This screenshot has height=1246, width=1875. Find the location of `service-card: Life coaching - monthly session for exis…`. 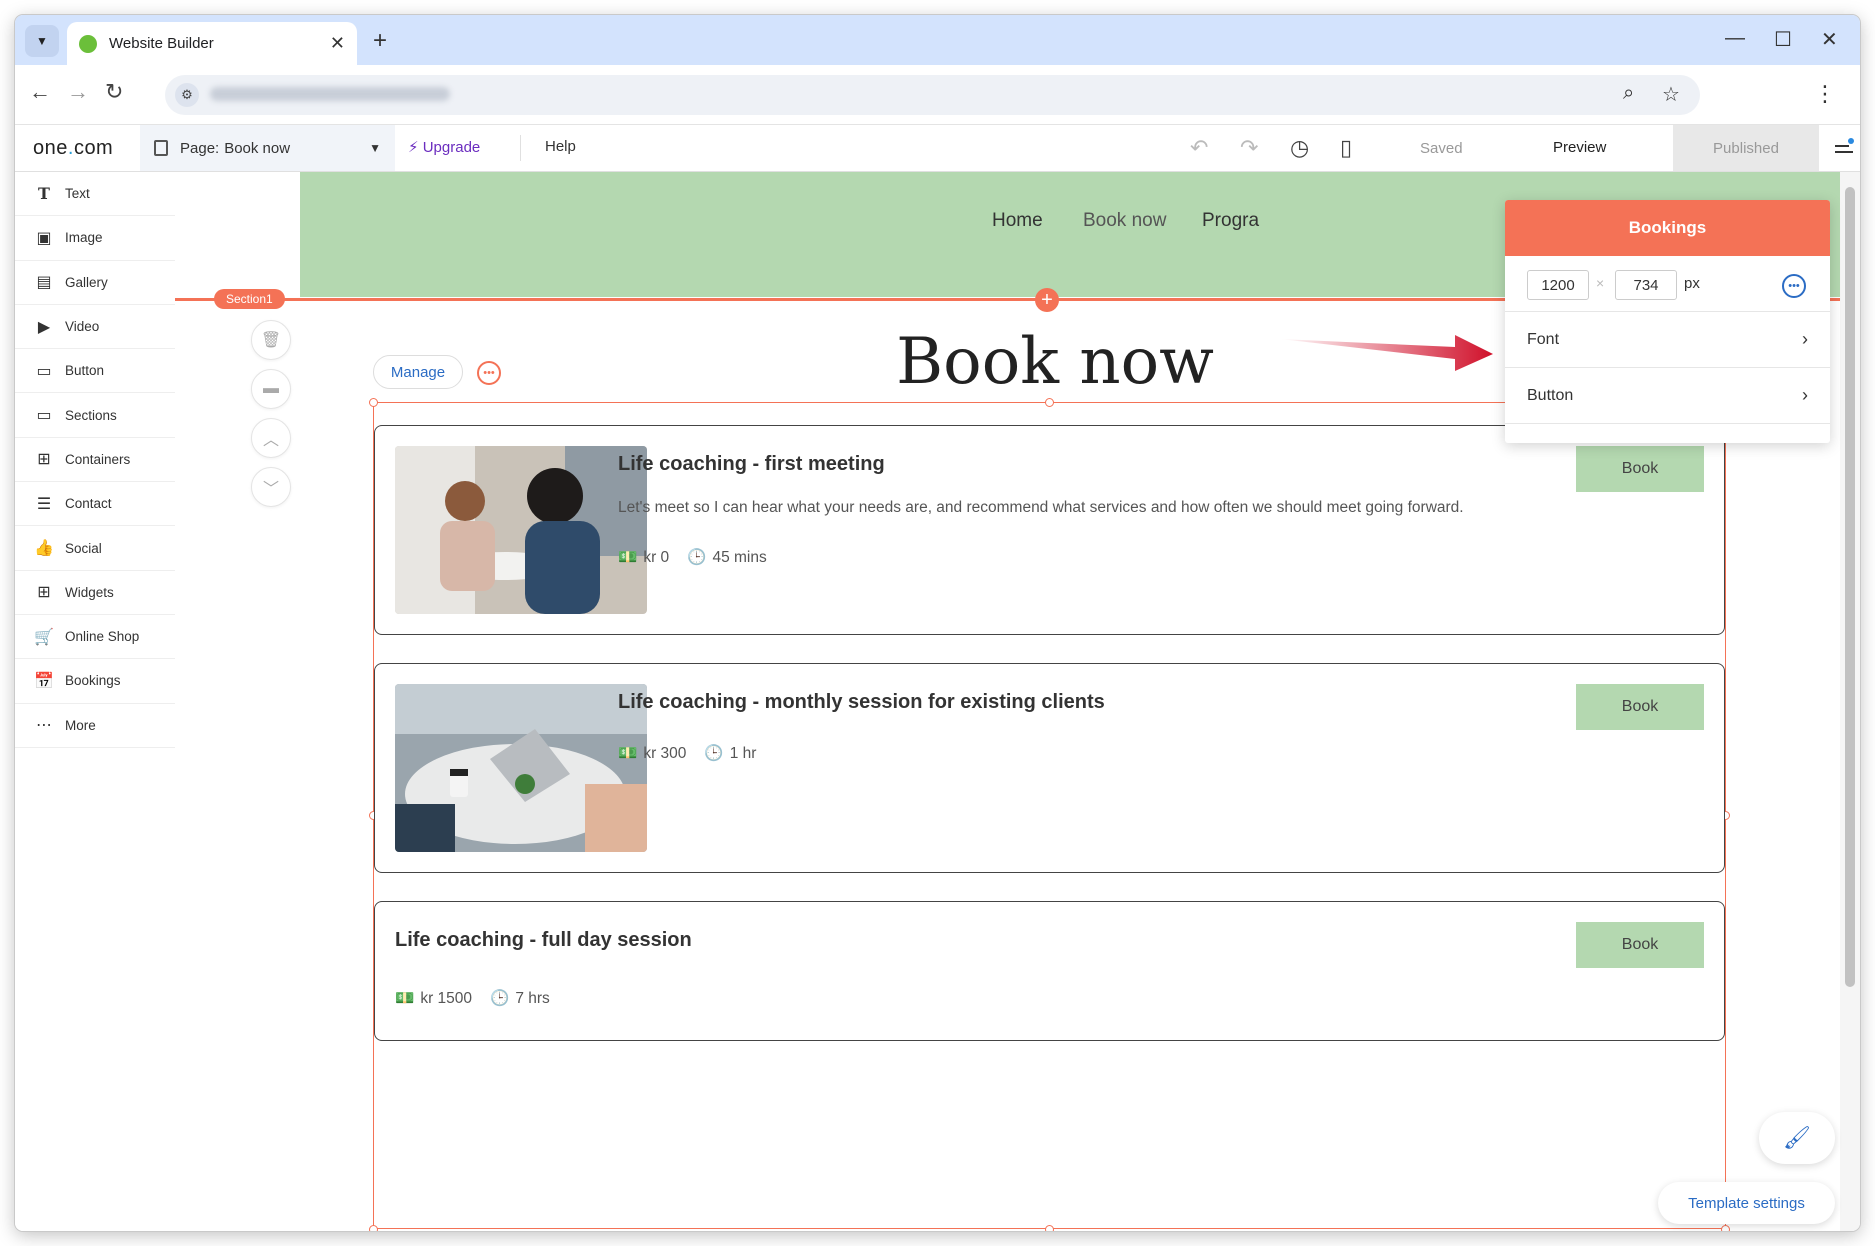

service-card: Life coaching - monthly session for exis… is located at coordinates (1049, 768).